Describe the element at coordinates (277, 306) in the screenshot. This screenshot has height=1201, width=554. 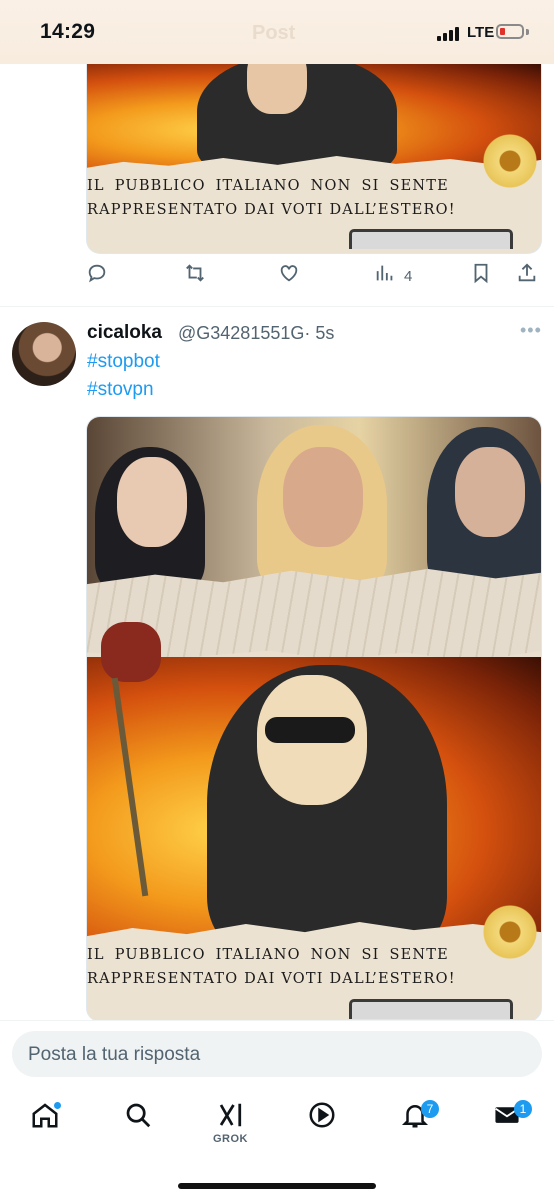
I see `tweet-divider` at that location.